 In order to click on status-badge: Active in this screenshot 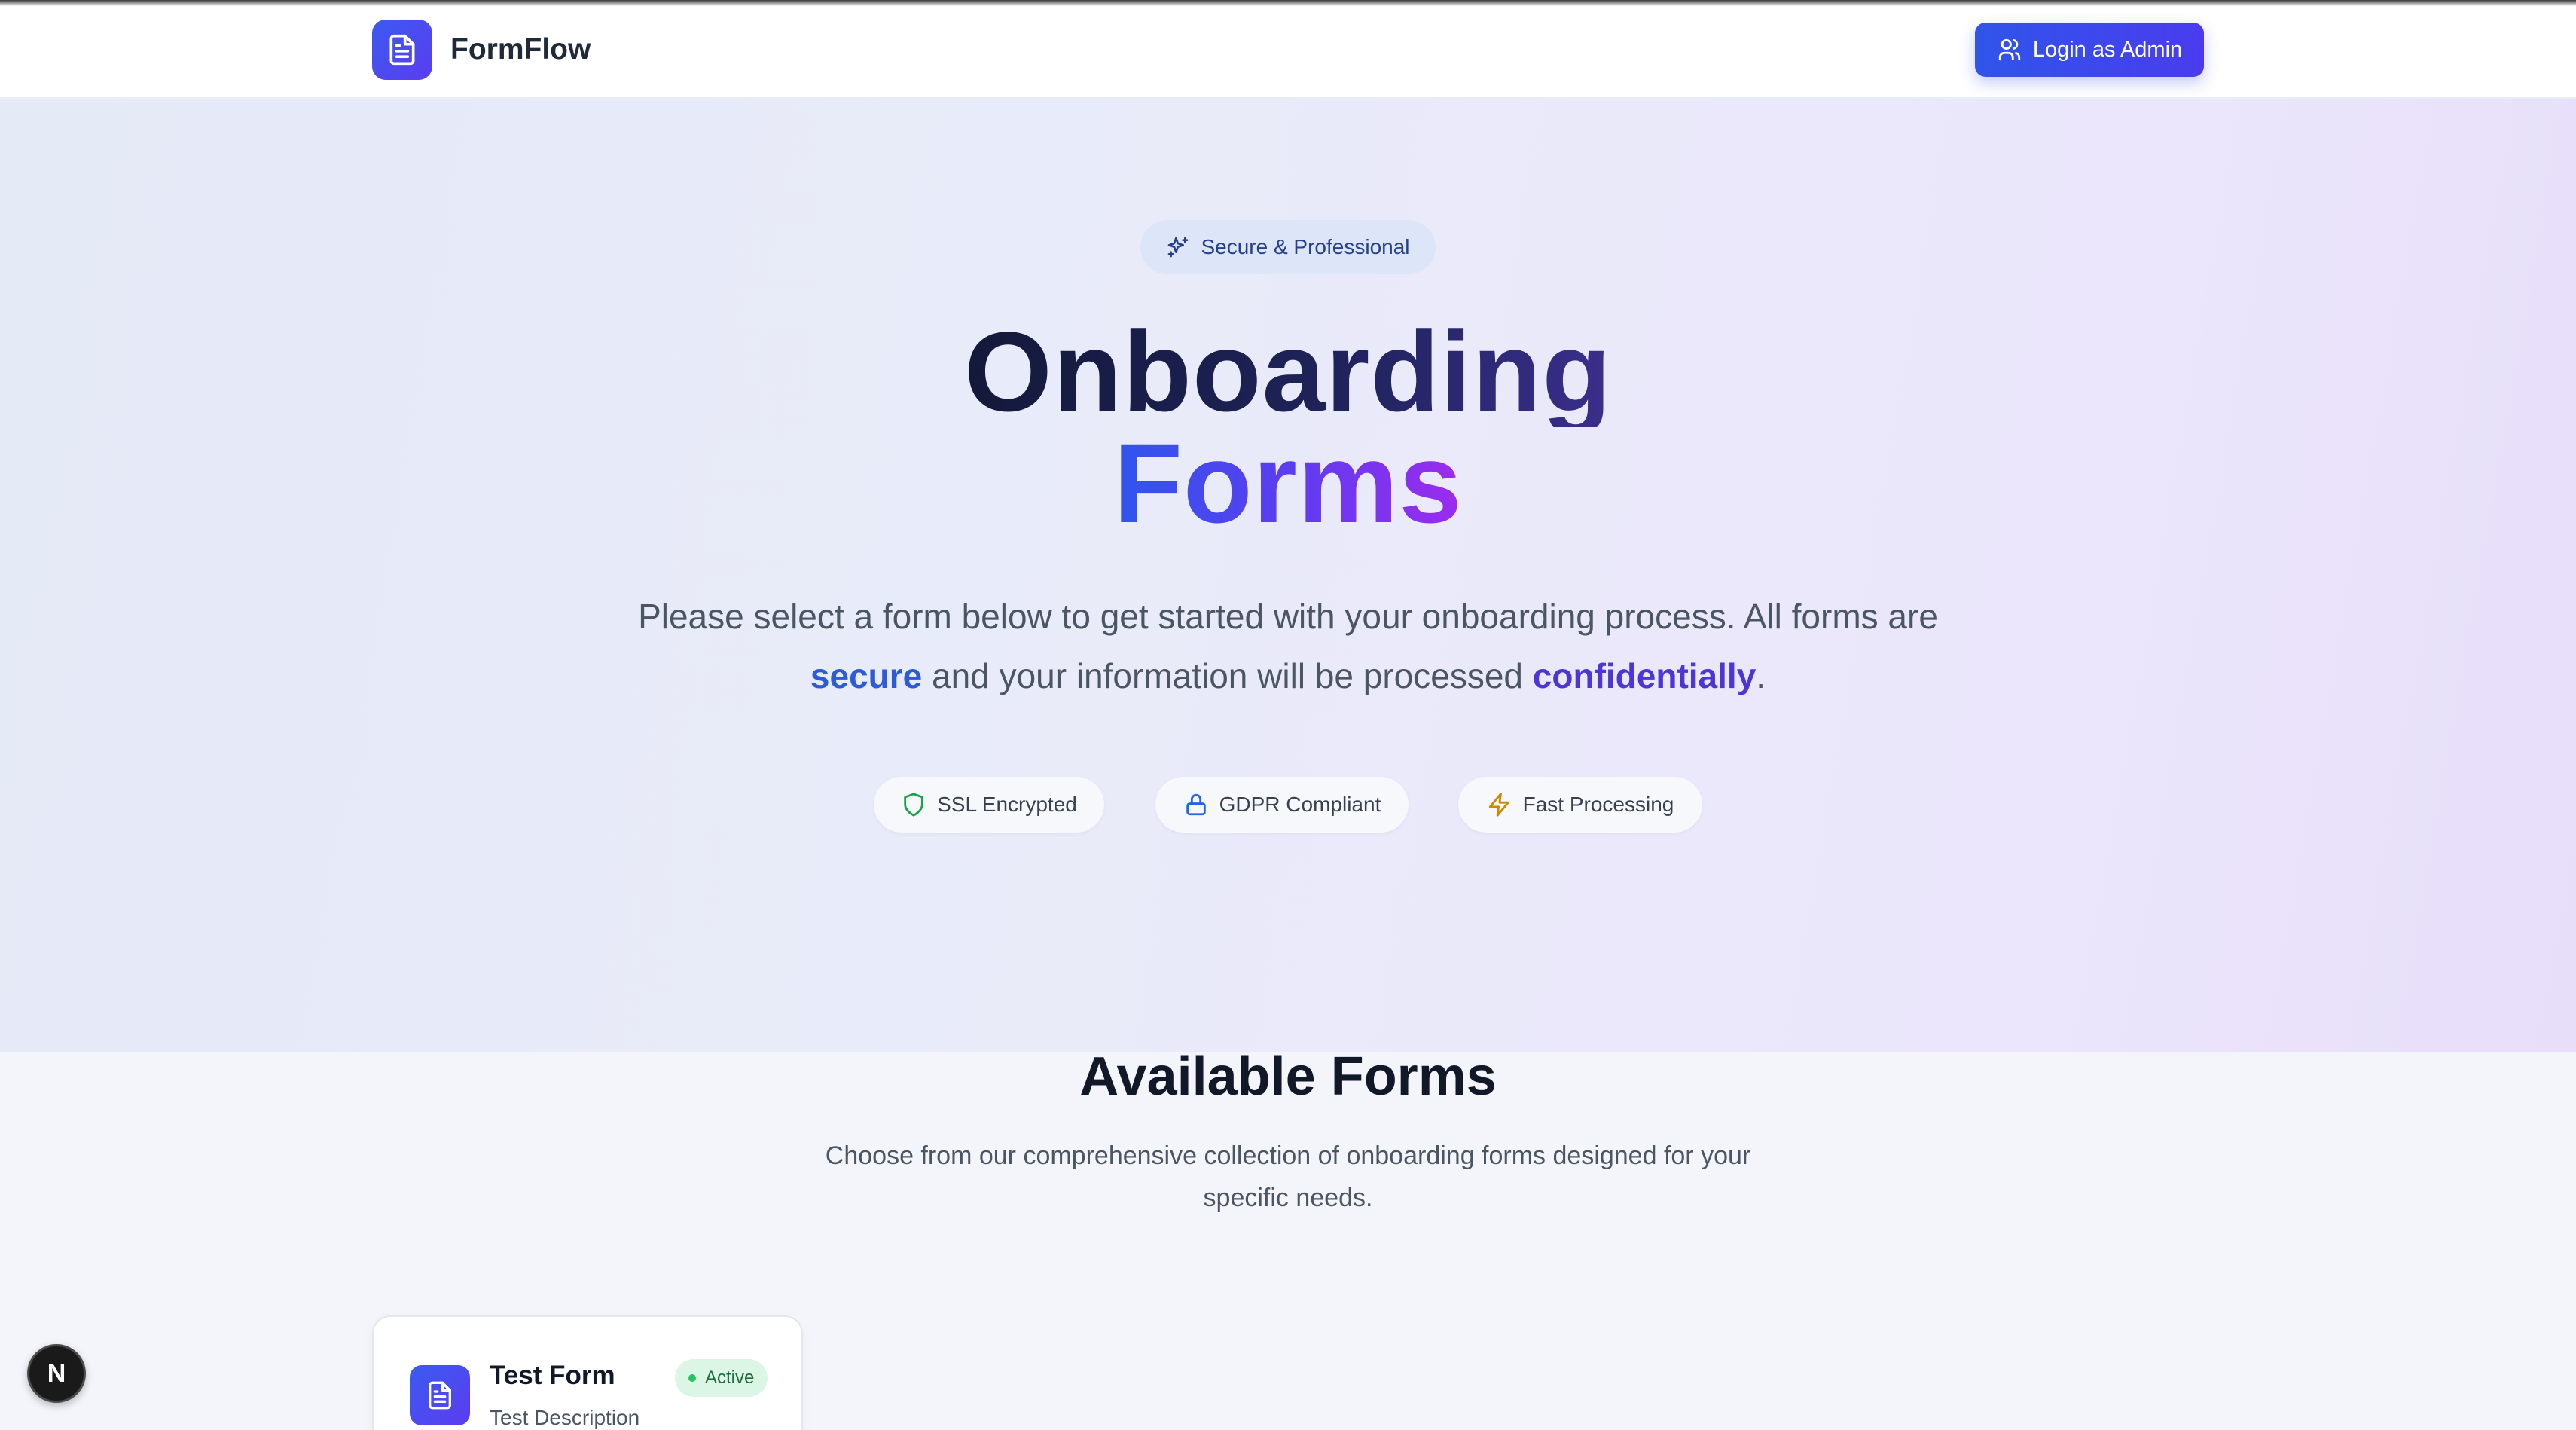, I will do `click(722, 1378)`.